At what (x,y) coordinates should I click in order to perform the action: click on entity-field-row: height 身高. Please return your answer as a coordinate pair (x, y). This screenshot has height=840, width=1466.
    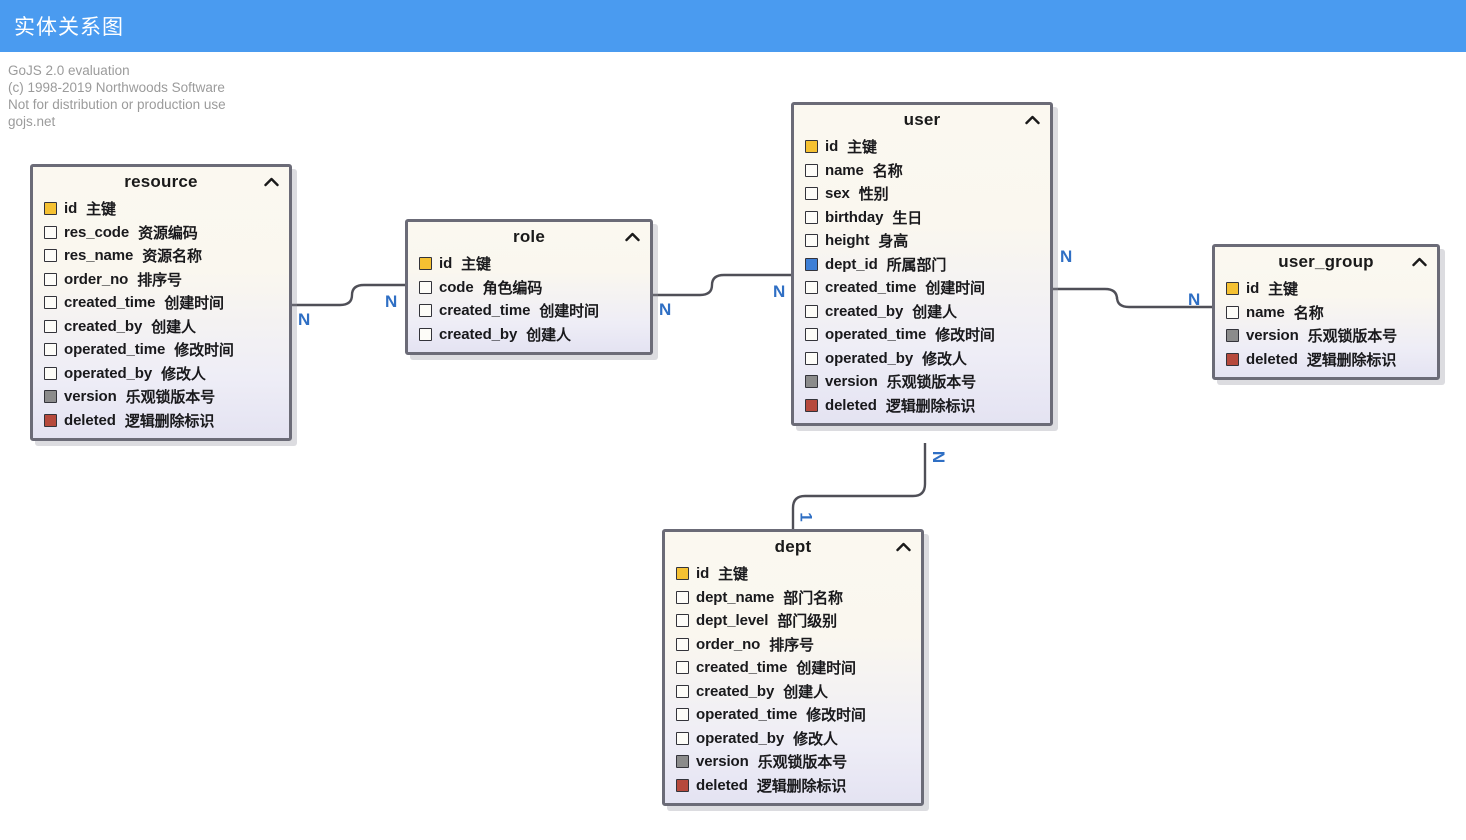
    Looking at the image, I should click on (922, 241).